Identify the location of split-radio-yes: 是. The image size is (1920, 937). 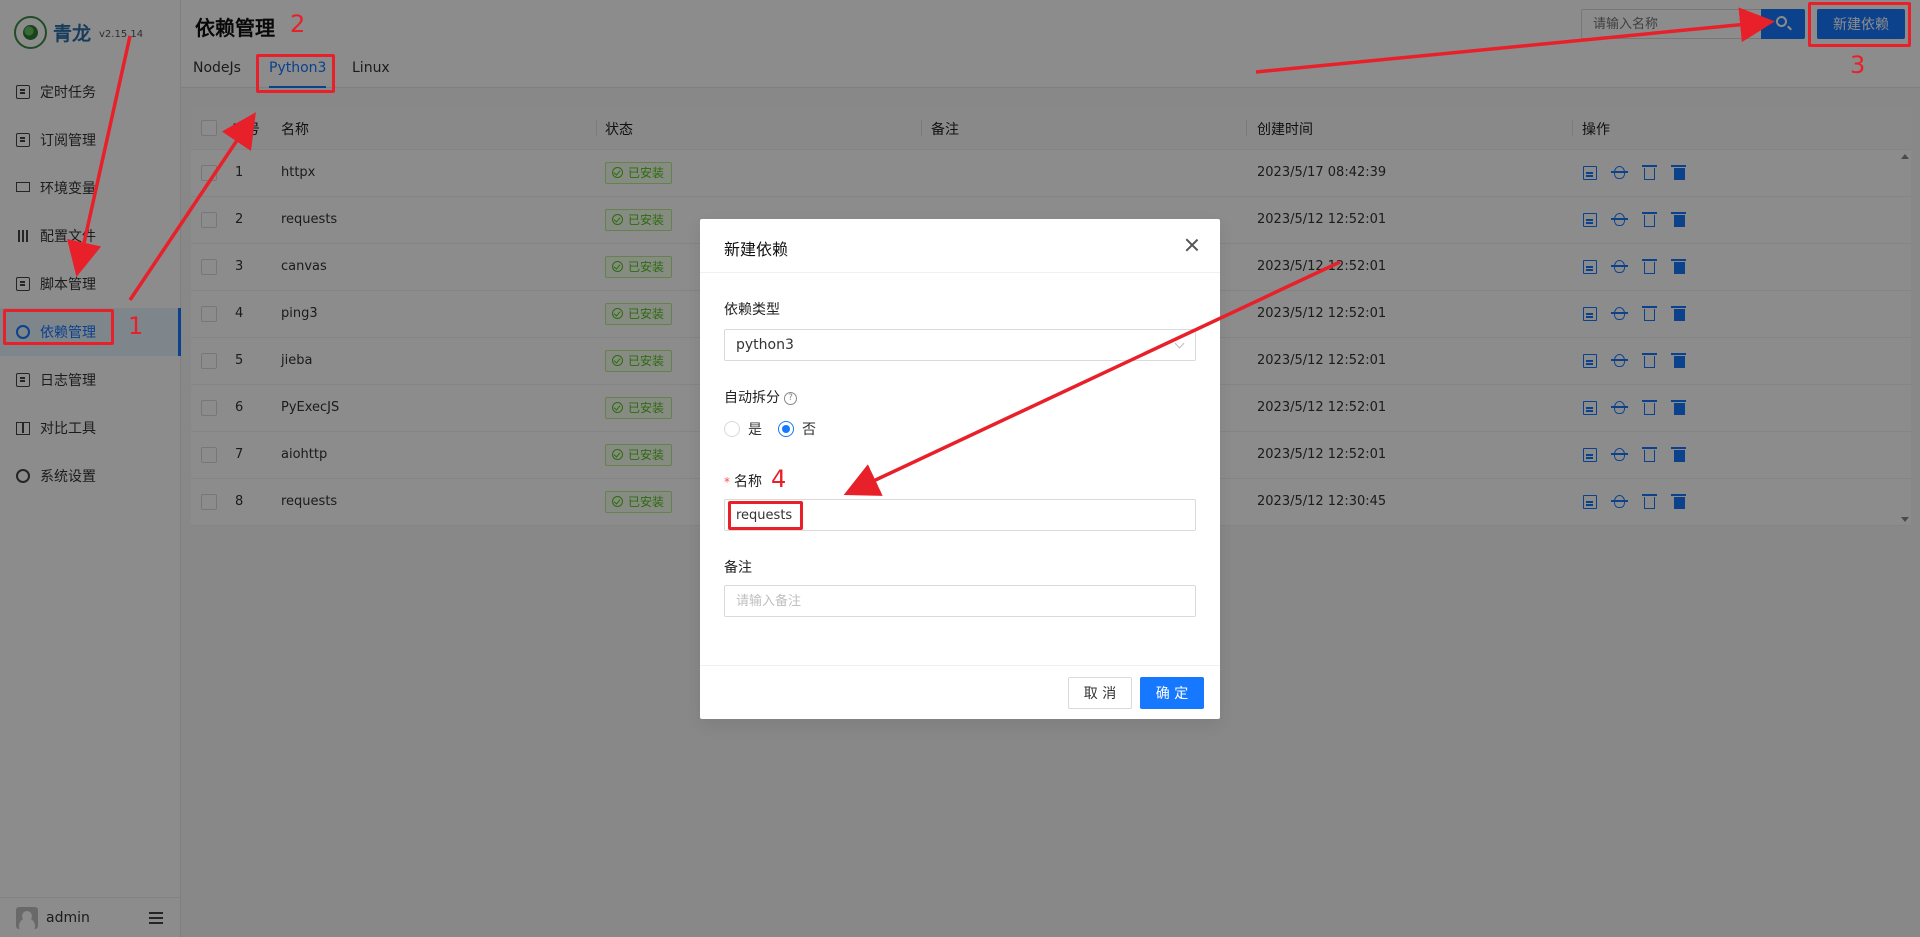
(743, 429).